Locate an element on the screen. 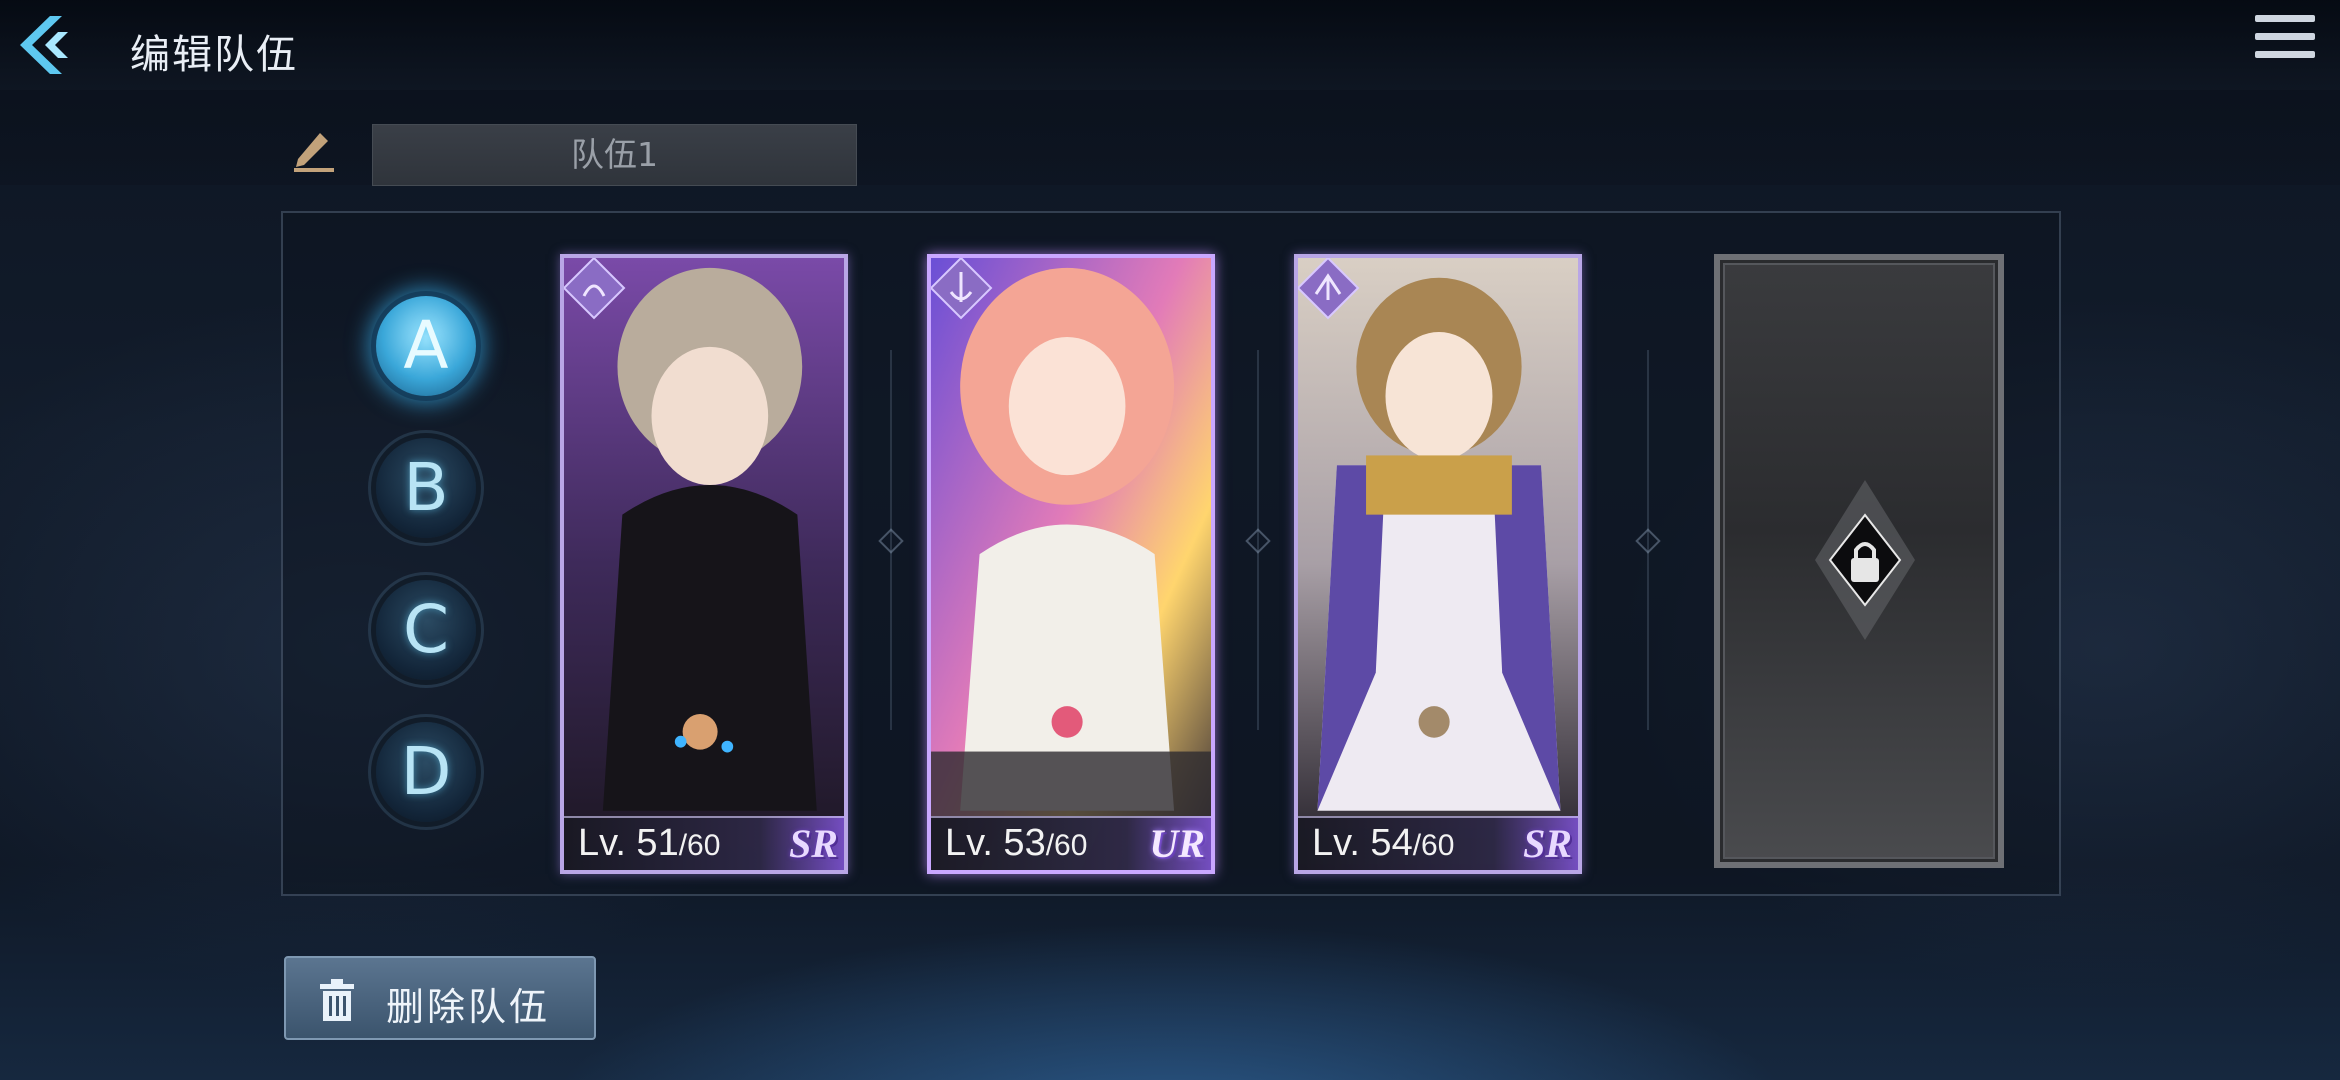  crest-emblem-icon is located at coordinates (1329, 289).